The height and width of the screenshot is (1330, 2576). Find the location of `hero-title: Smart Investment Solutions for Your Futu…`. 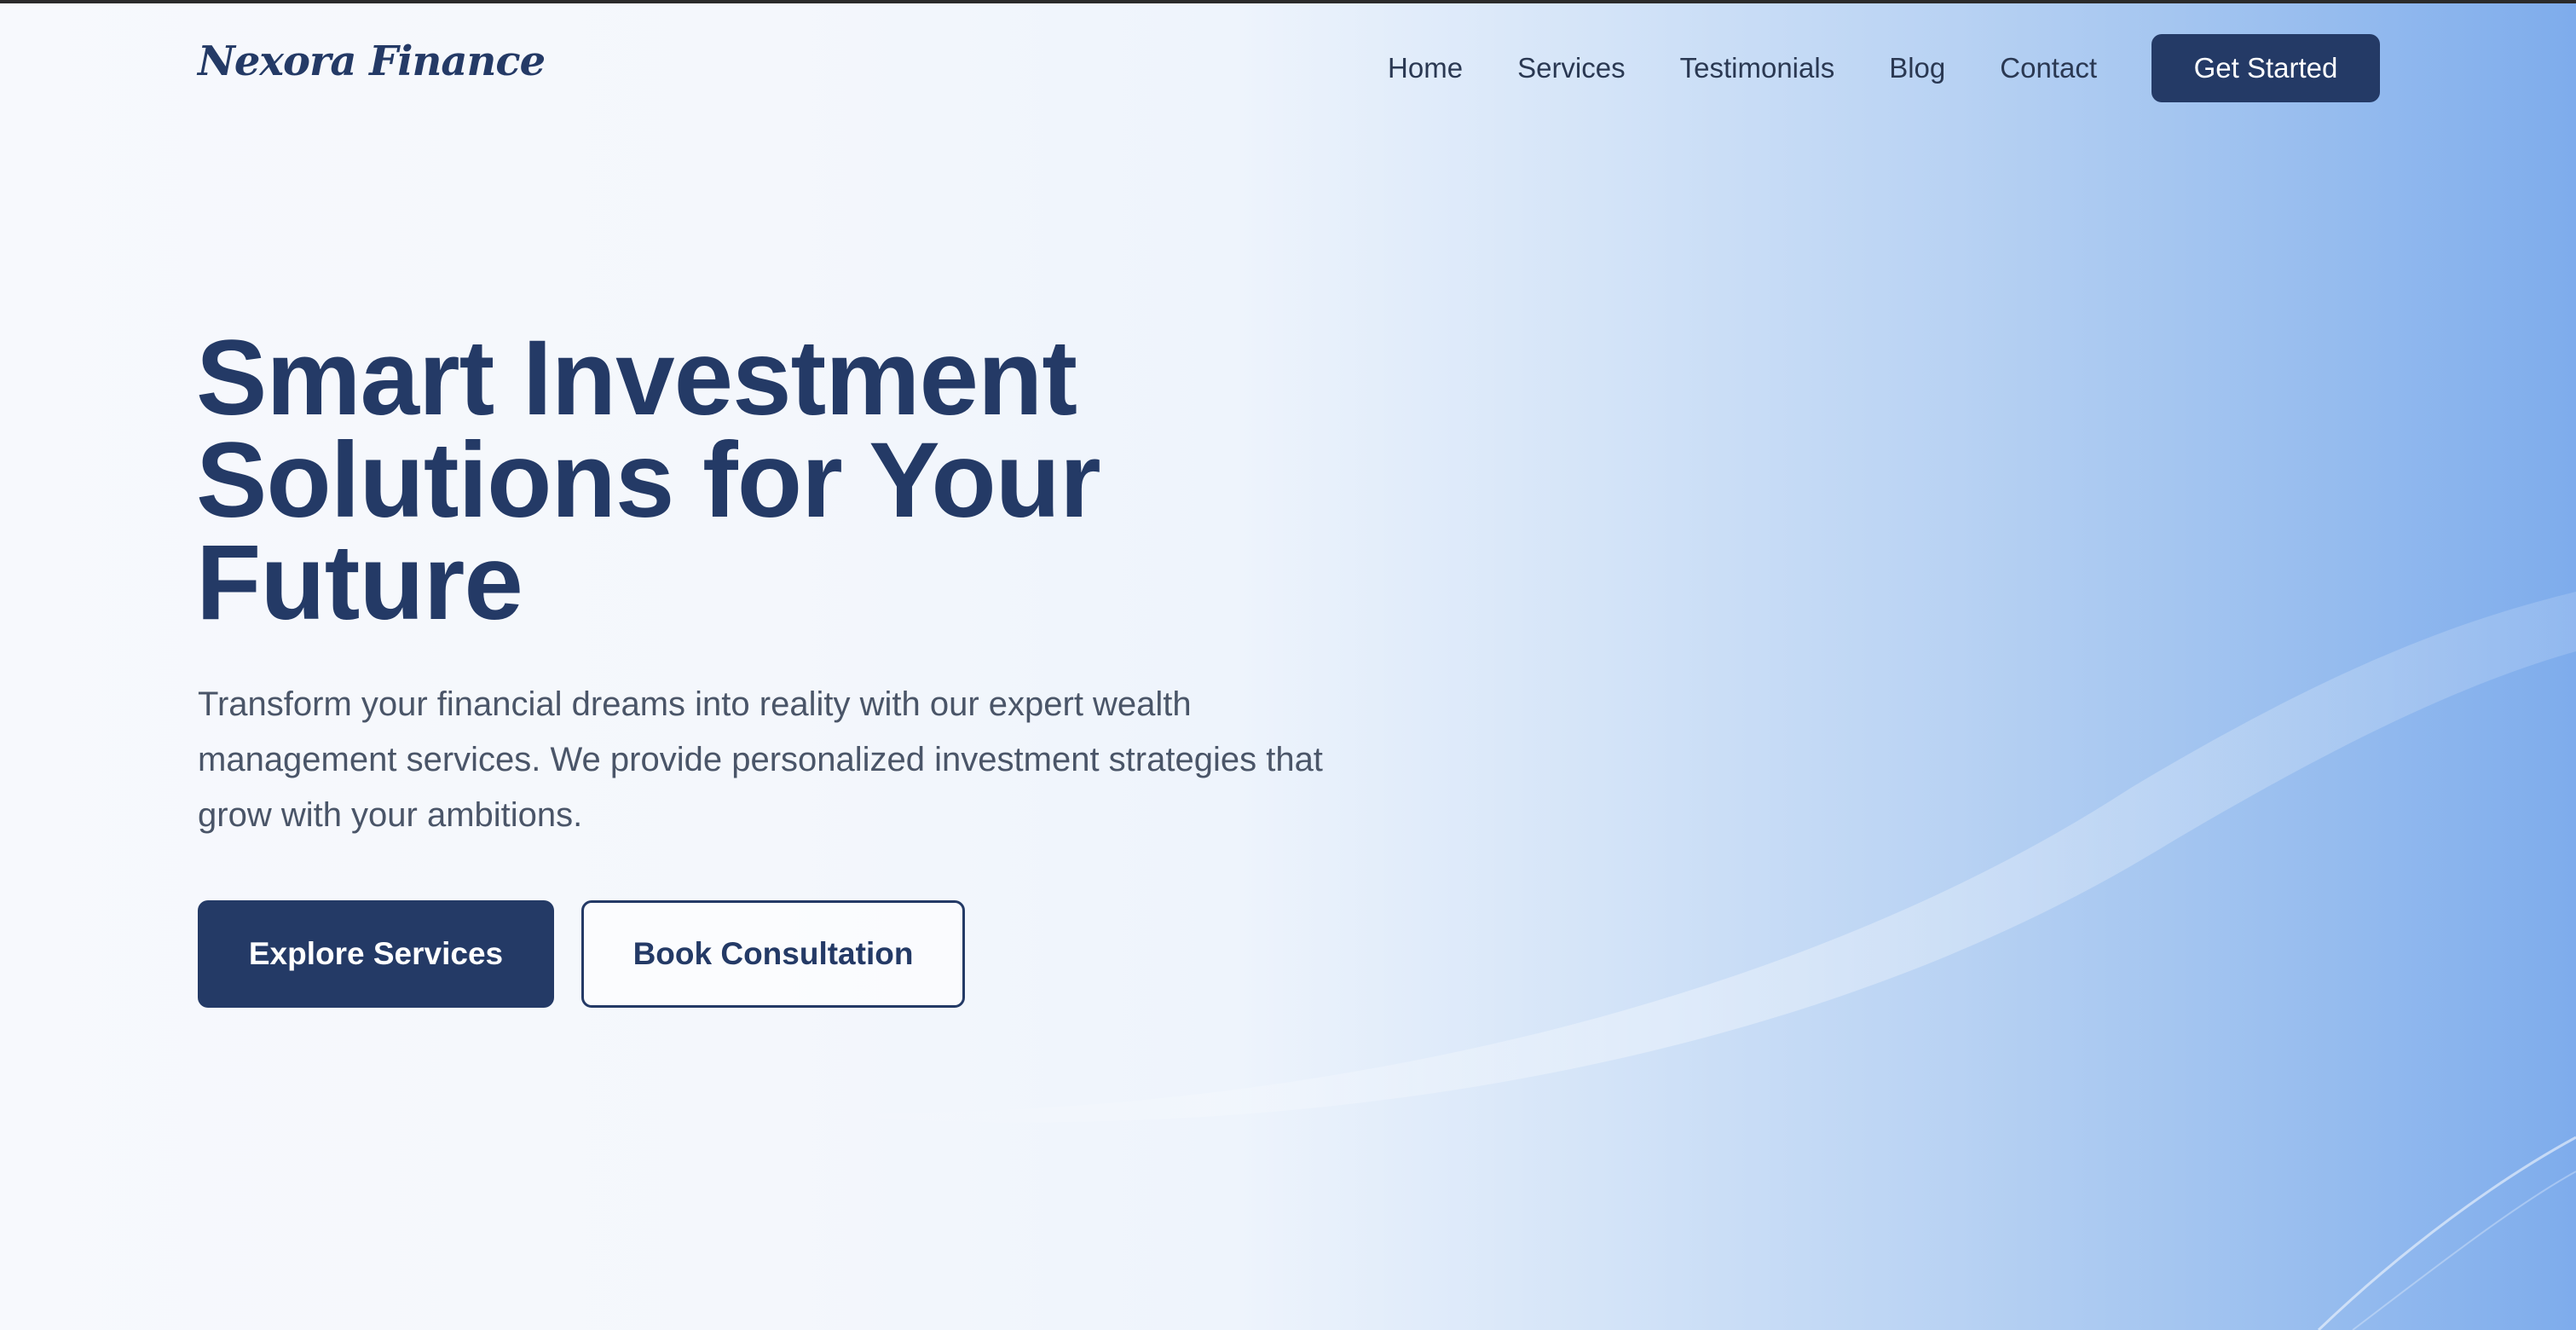

hero-title: Smart Investment Solutions for Your Futu… is located at coordinates (648, 480).